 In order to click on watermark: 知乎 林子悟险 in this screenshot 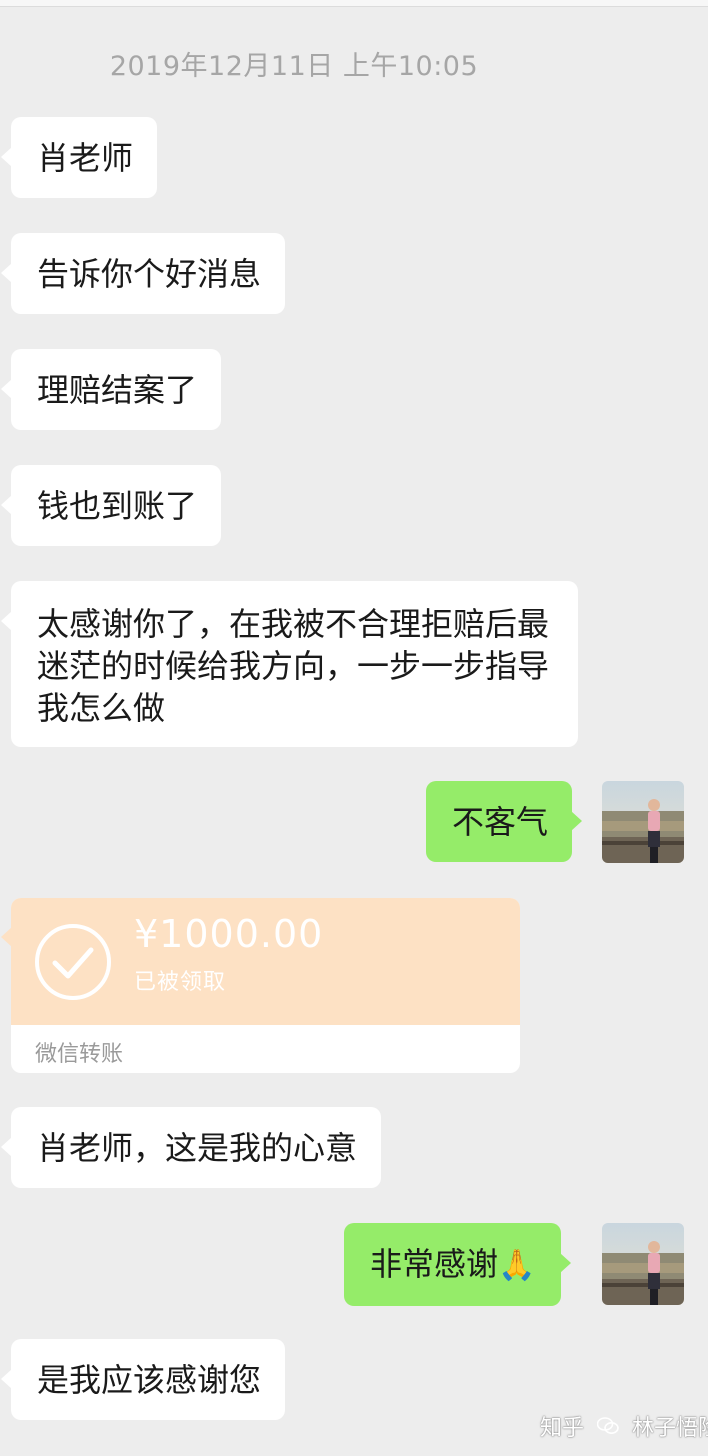, I will do `click(624, 1426)`.